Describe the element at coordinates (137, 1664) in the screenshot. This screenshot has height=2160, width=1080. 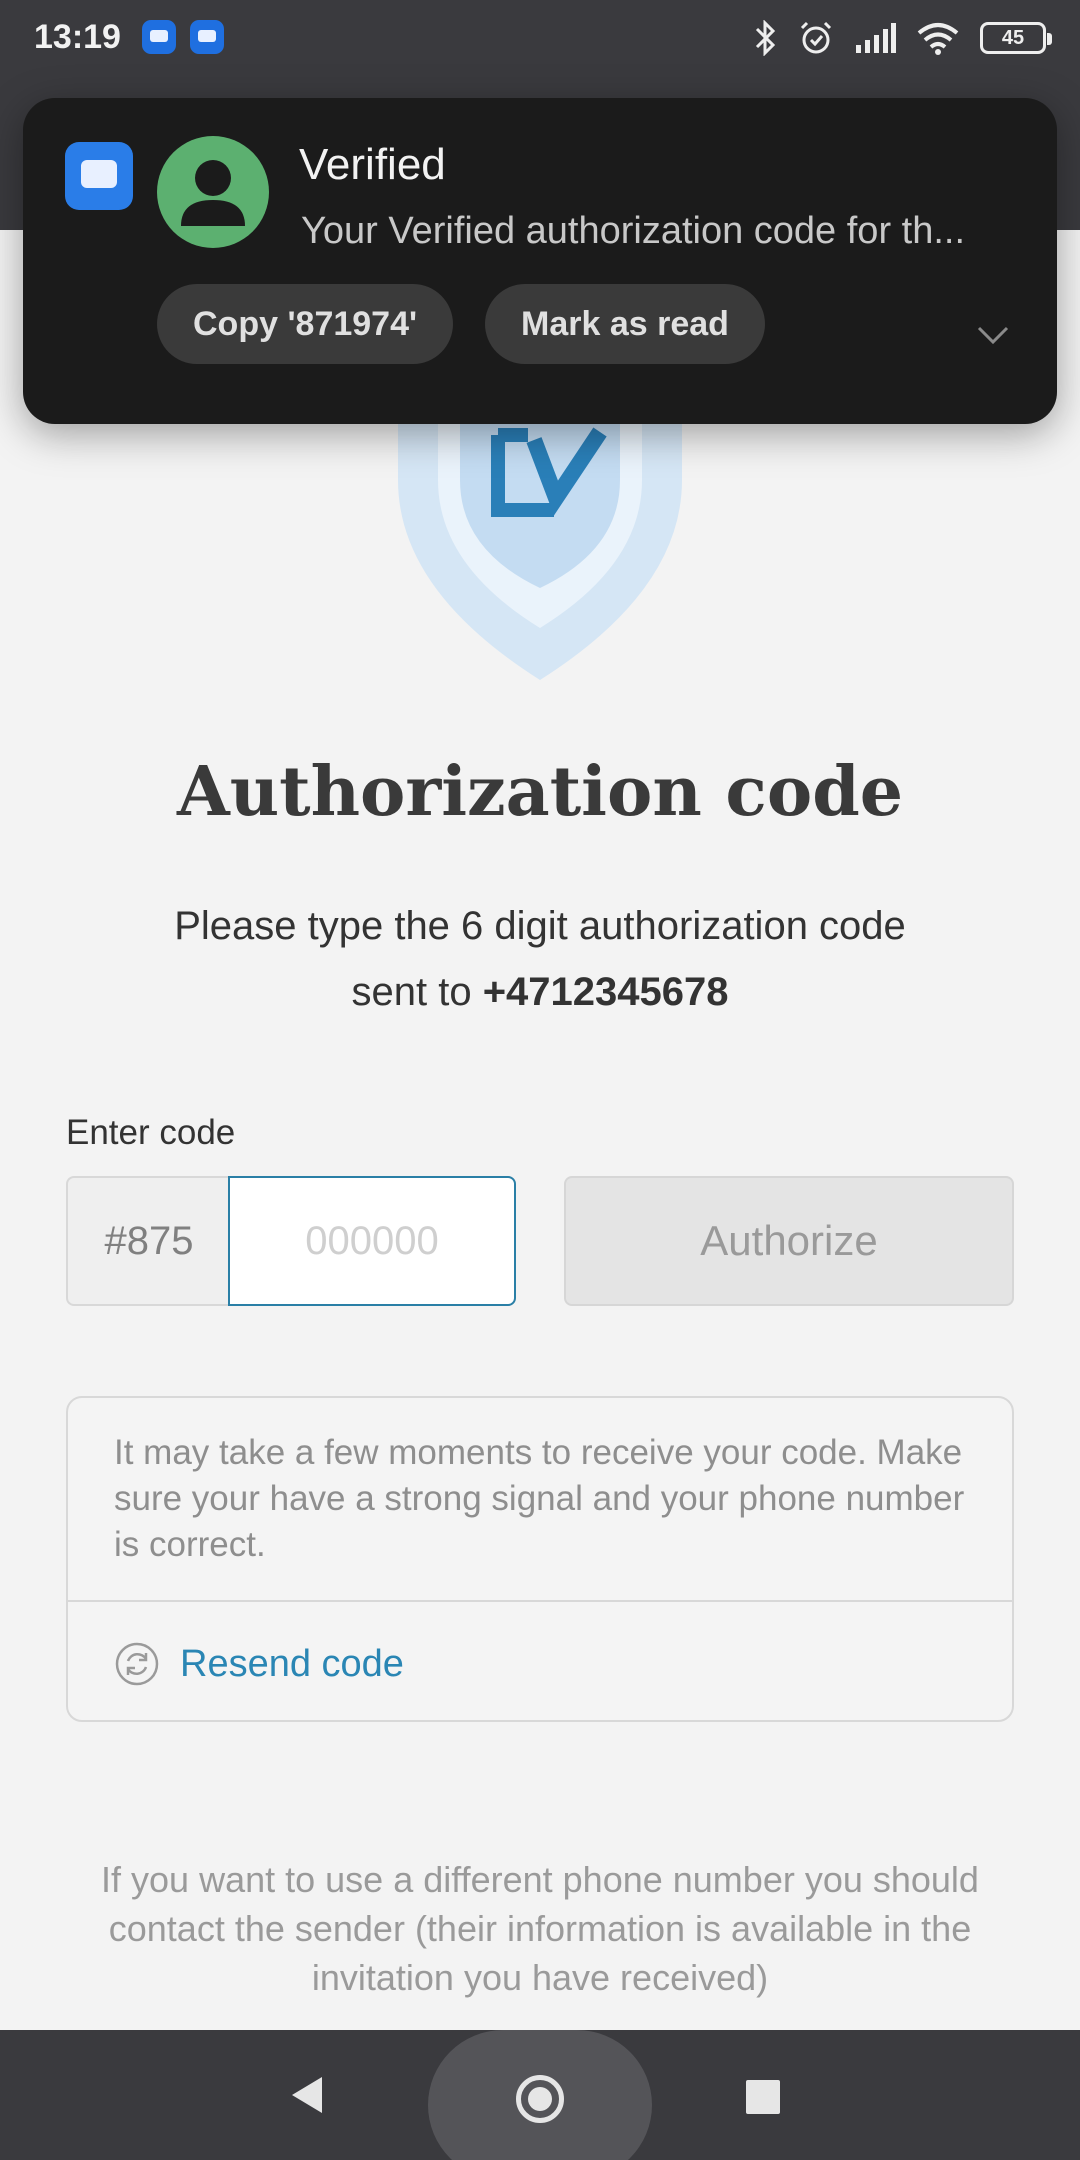
I see `refresh-icon` at that location.